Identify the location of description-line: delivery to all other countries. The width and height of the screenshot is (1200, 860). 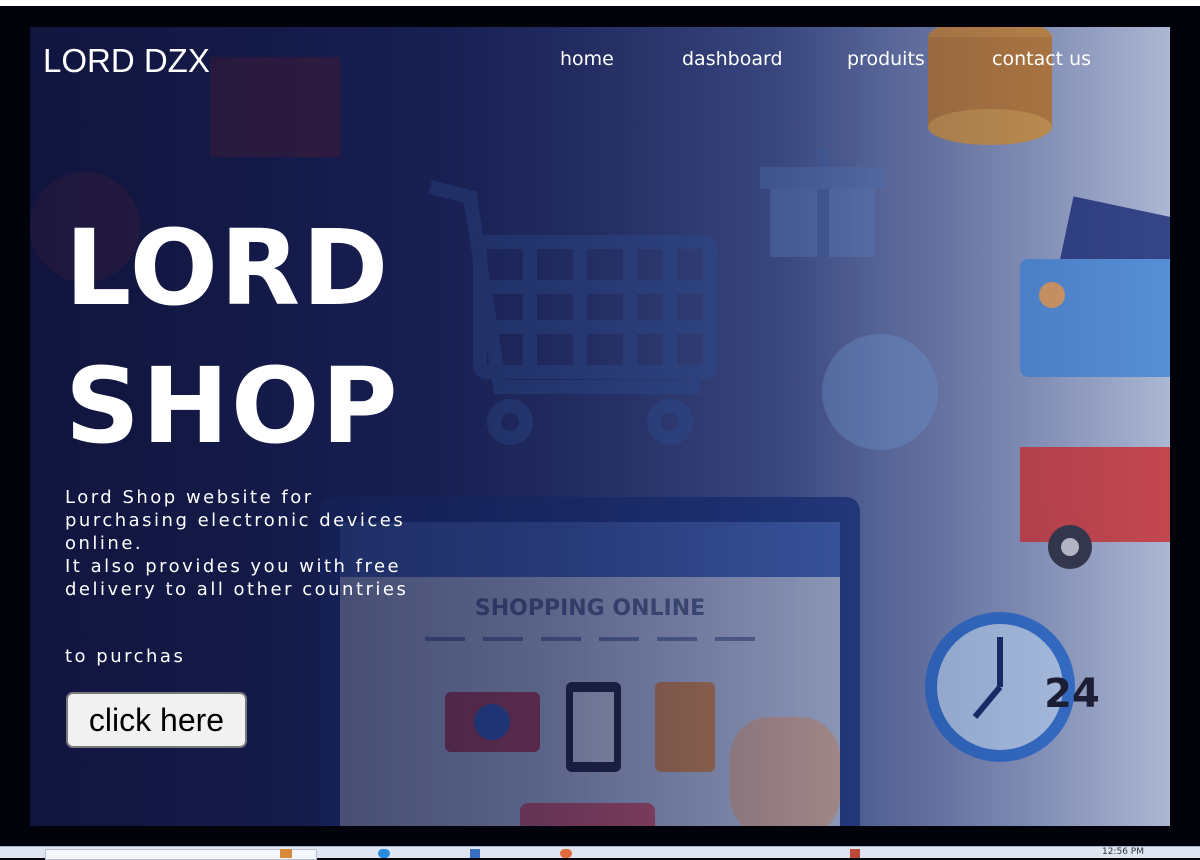
(237, 589).